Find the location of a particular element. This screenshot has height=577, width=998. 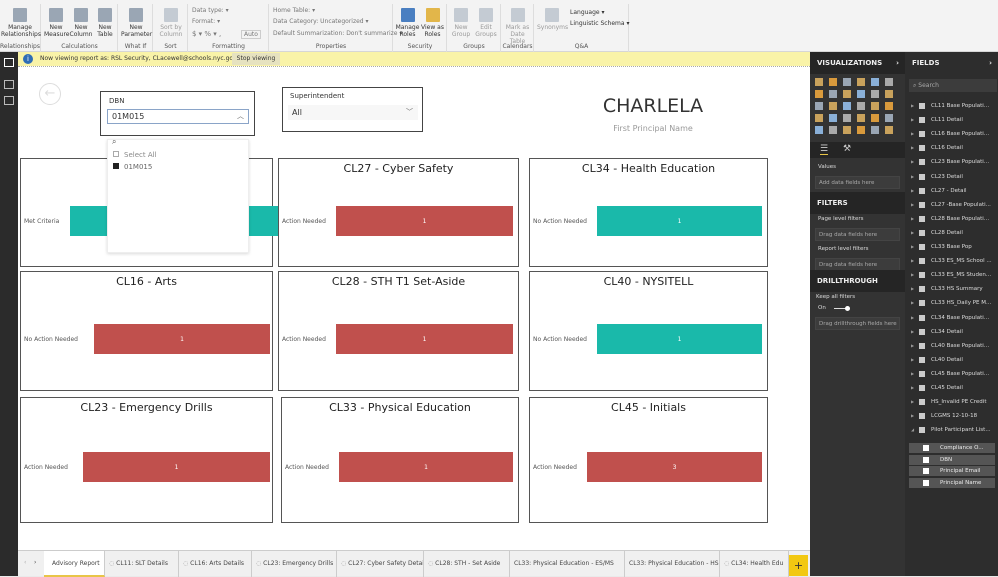

option-select-all: Select All is located at coordinates (135, 155).